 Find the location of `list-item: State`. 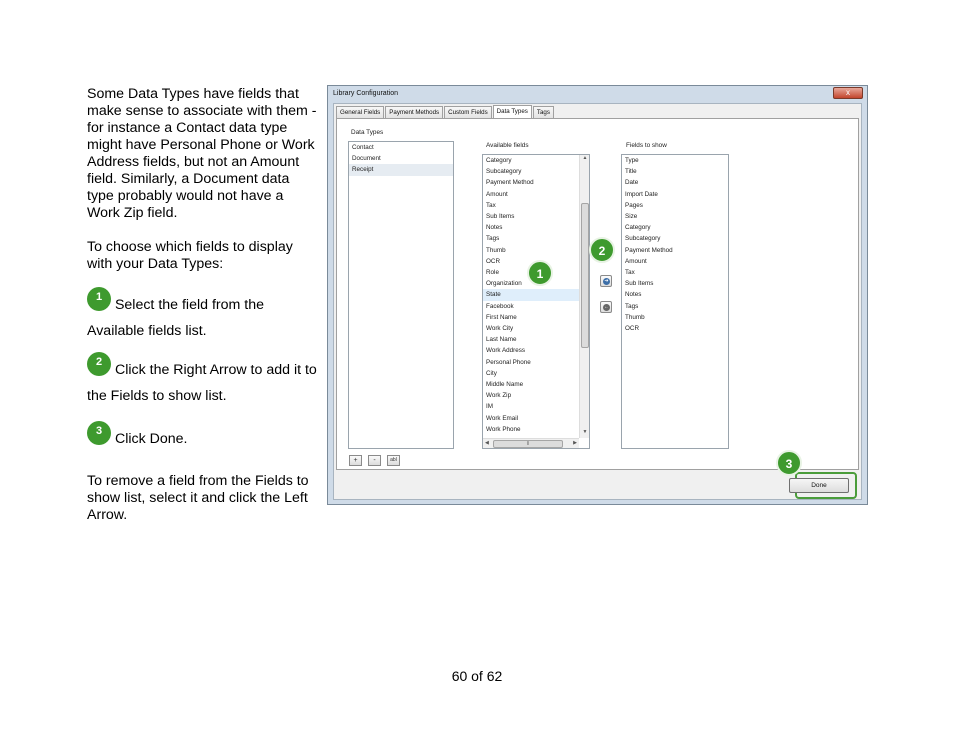

list-item: State is located at coordinates (536, 295).